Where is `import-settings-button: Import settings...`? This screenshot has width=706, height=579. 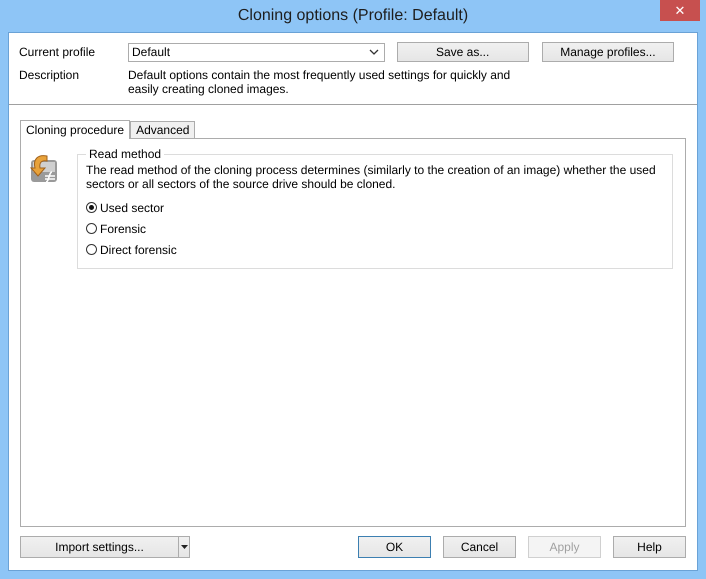 import-settings-button: Import settings... is located at coordinates (105, 547).